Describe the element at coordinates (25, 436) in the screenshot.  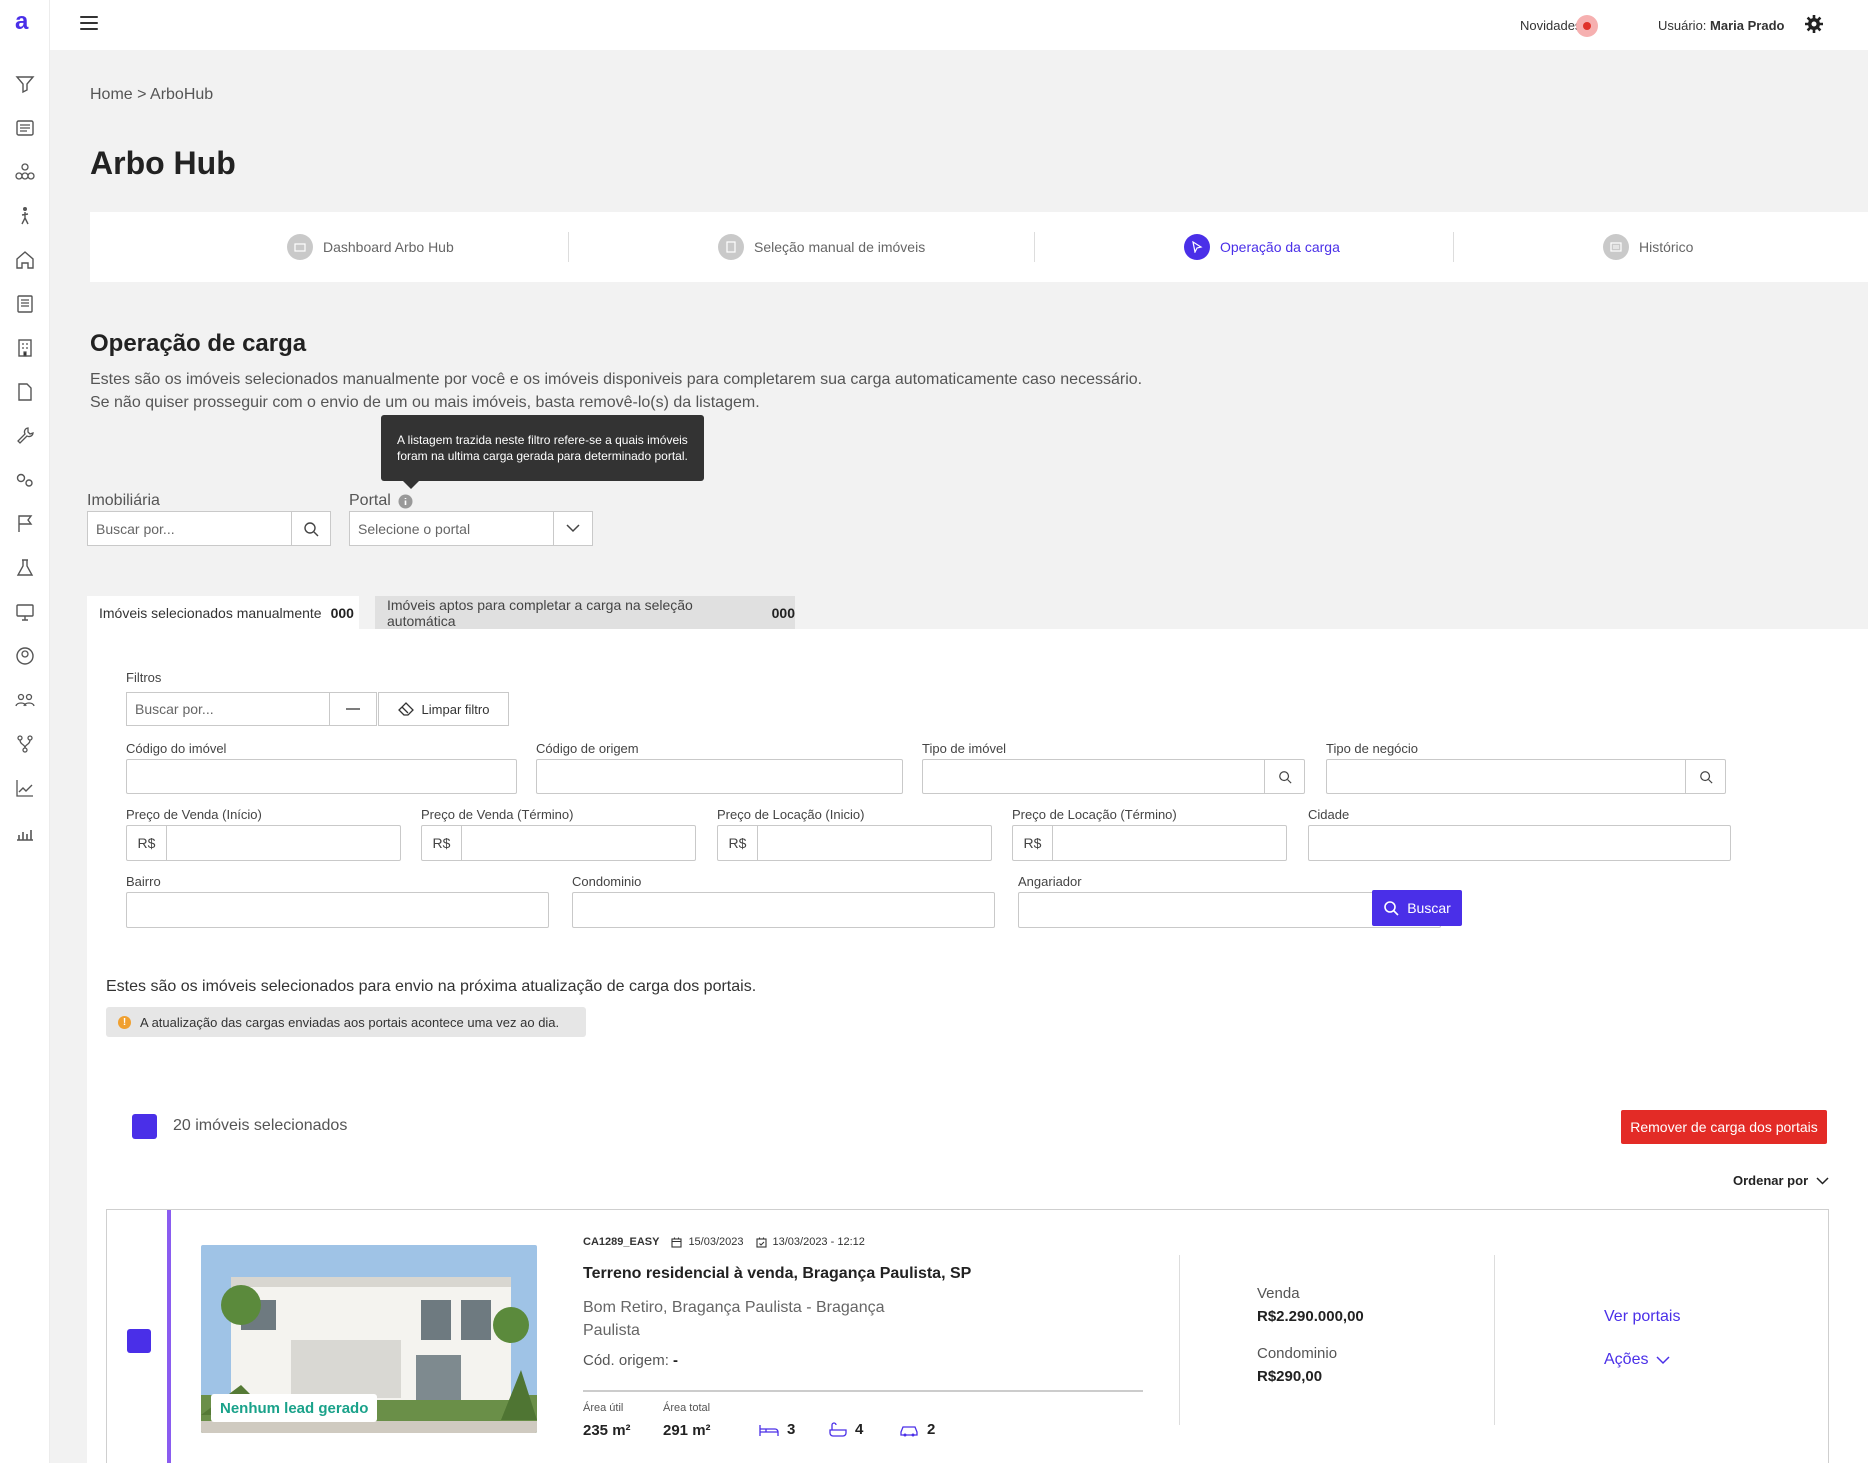
I see `wrench-icon` at that location.